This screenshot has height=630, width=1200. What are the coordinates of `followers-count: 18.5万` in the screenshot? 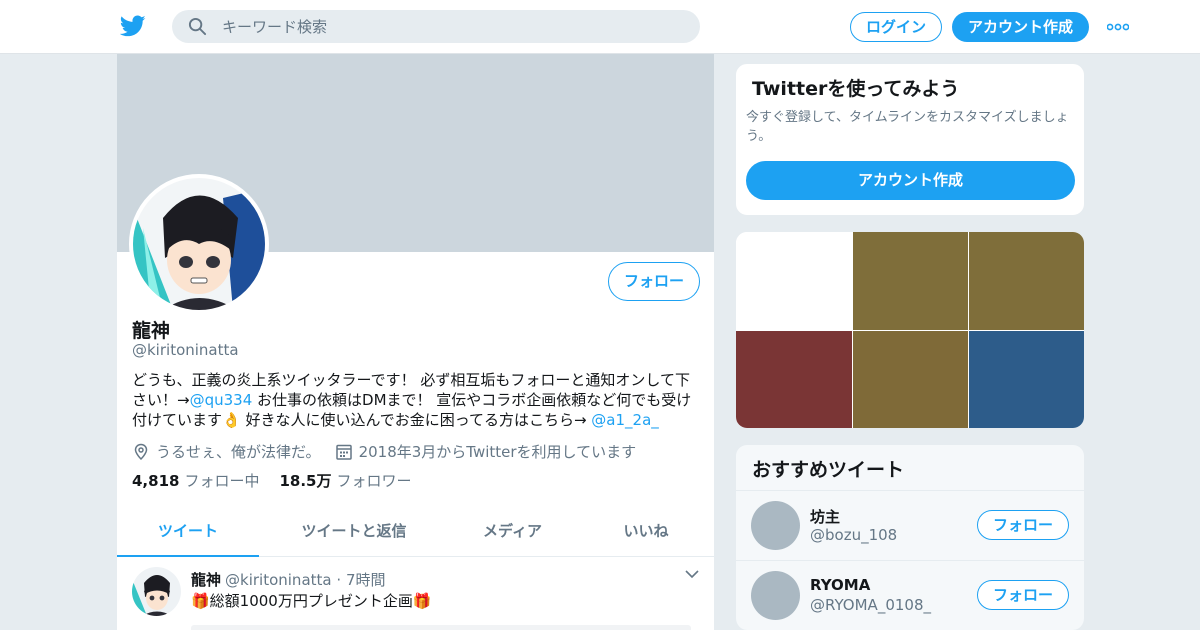 It's located at (305, 481).